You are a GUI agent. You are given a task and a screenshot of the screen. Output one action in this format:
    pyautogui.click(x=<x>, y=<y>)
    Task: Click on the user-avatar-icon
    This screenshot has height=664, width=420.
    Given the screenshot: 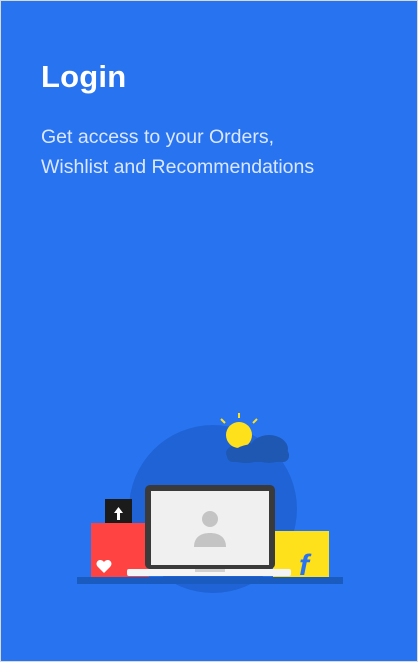 What is the action you would take?
    pyautogui.click(x=210, y=529)
    